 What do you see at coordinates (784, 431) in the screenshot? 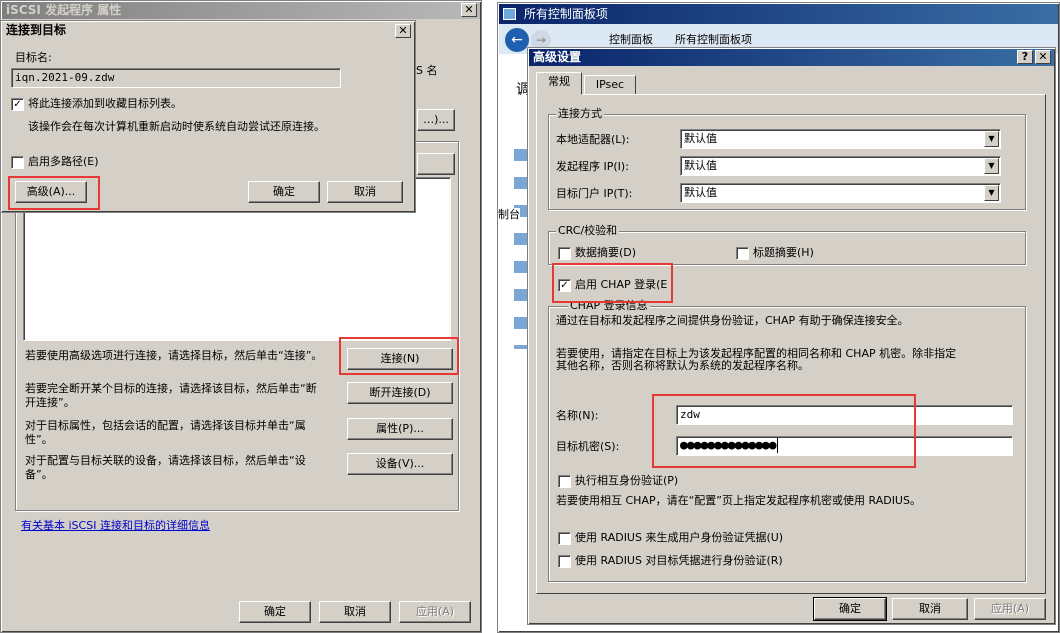
I see `credentials-highlight` at bounding box center [784, 431].